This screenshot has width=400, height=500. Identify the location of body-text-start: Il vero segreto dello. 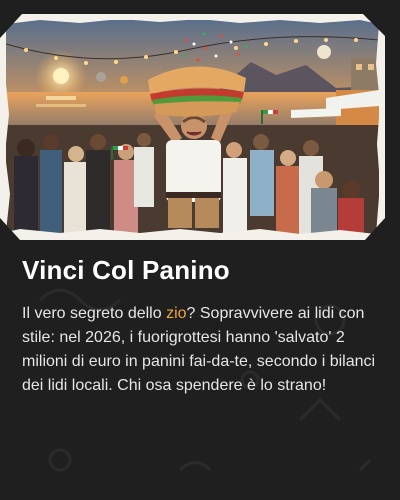
(94, 313).